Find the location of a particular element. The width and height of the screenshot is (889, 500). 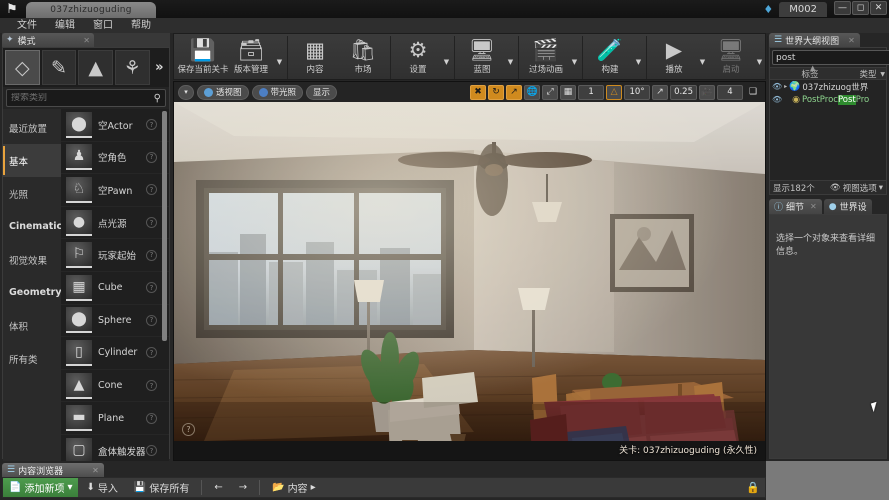

surface-snap-button: ⤢ is located at coordinates (550, 92).